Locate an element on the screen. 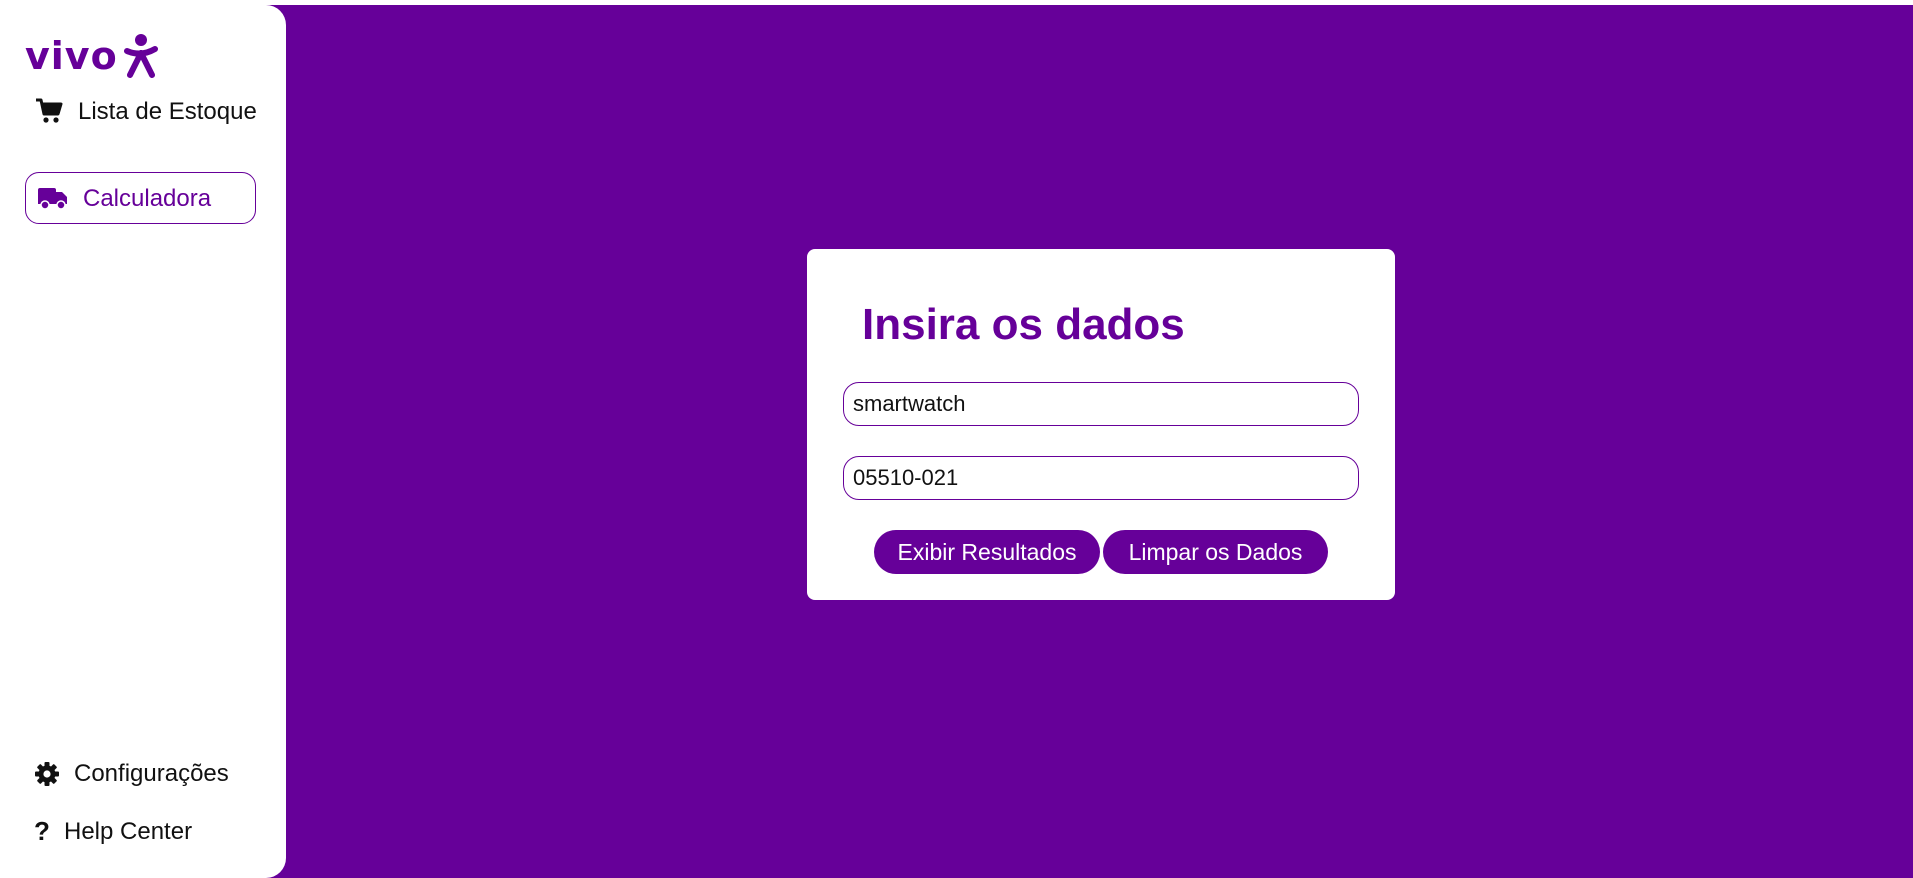 The width and height of the screenshot is (1913, 878). vivo-logo: vivo is located at coordinates (91, 56).